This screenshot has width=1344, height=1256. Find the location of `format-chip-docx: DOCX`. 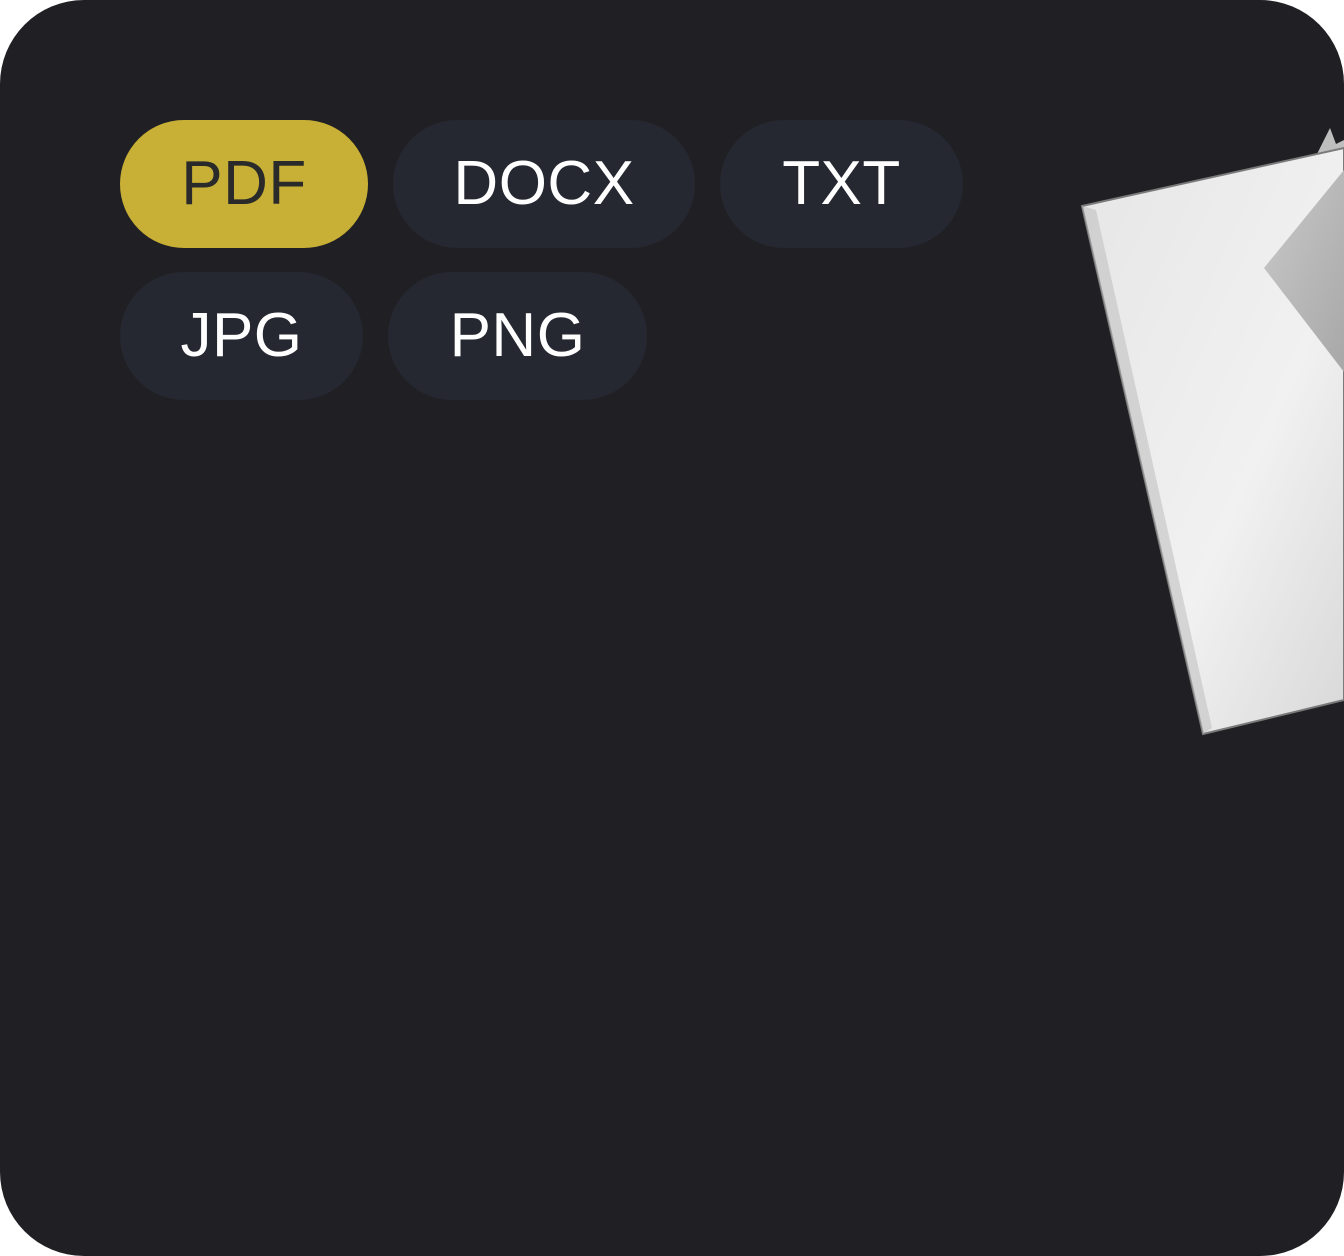

format-chip-docx: DOCX is located at coordinates (544, 184).